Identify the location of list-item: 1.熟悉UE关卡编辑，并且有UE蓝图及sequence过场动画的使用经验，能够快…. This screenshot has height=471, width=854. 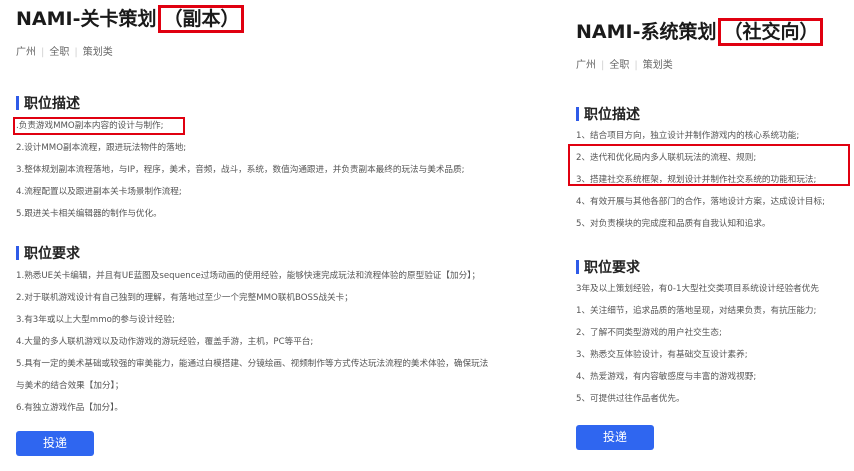
(248, 276).